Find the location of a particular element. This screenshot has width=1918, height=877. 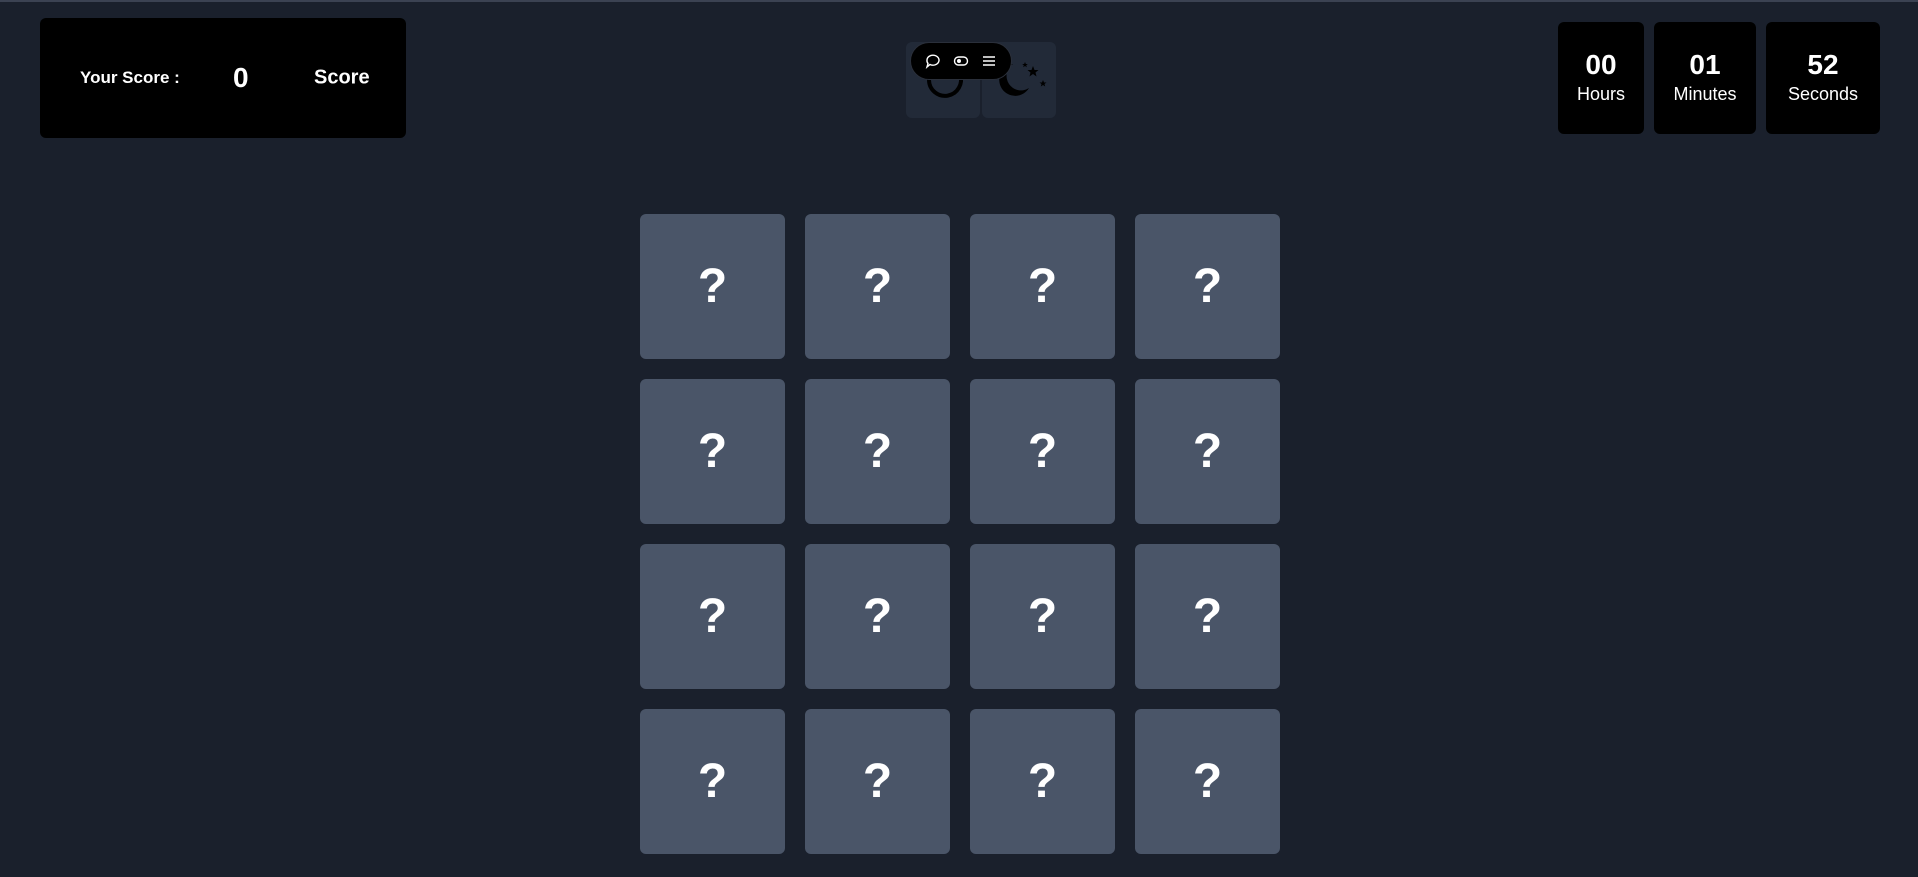

floating-toolbar is located at coordinates (961, 61).